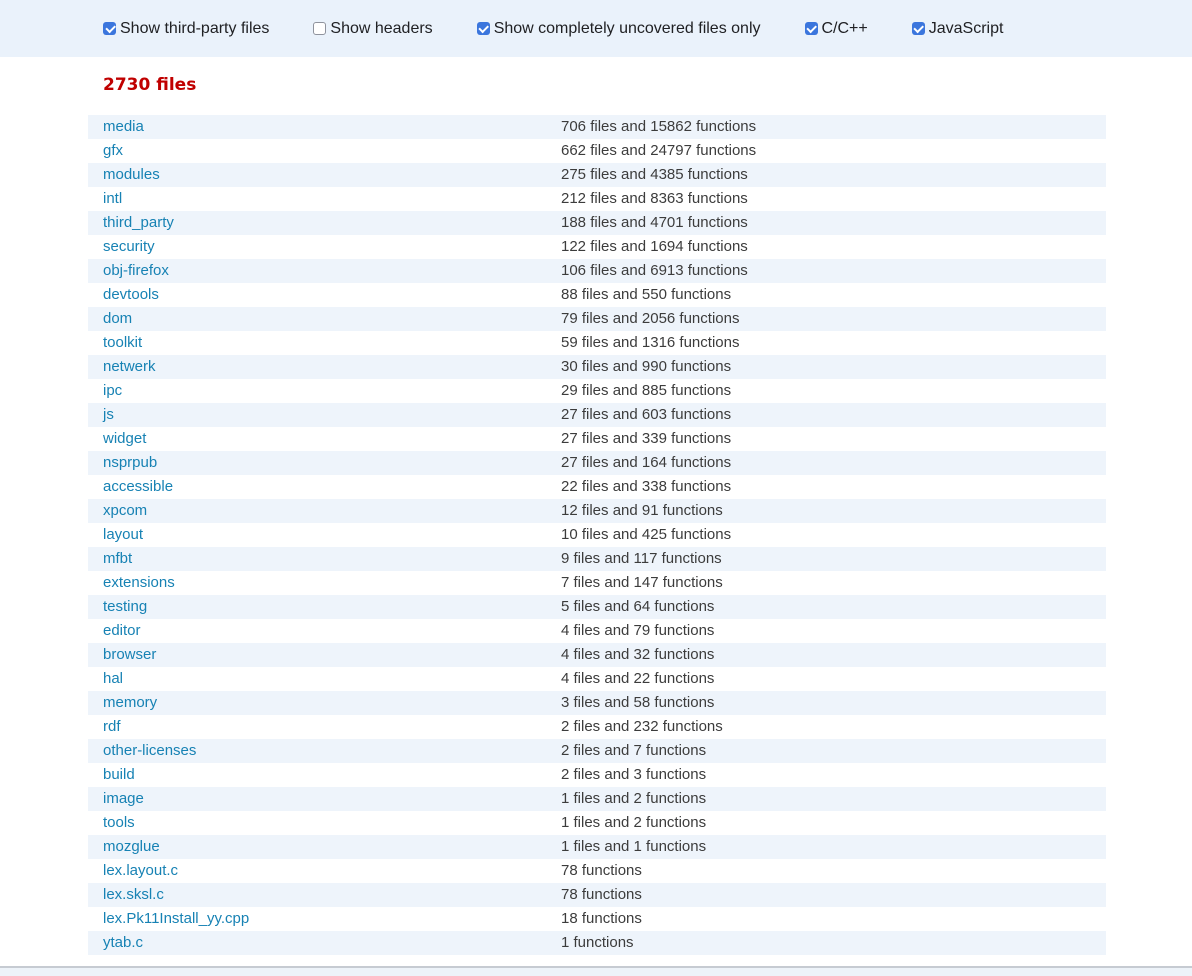 This screenshot has width=1192, height=976. I want to click on directory-link: dom, so click(117, 318).